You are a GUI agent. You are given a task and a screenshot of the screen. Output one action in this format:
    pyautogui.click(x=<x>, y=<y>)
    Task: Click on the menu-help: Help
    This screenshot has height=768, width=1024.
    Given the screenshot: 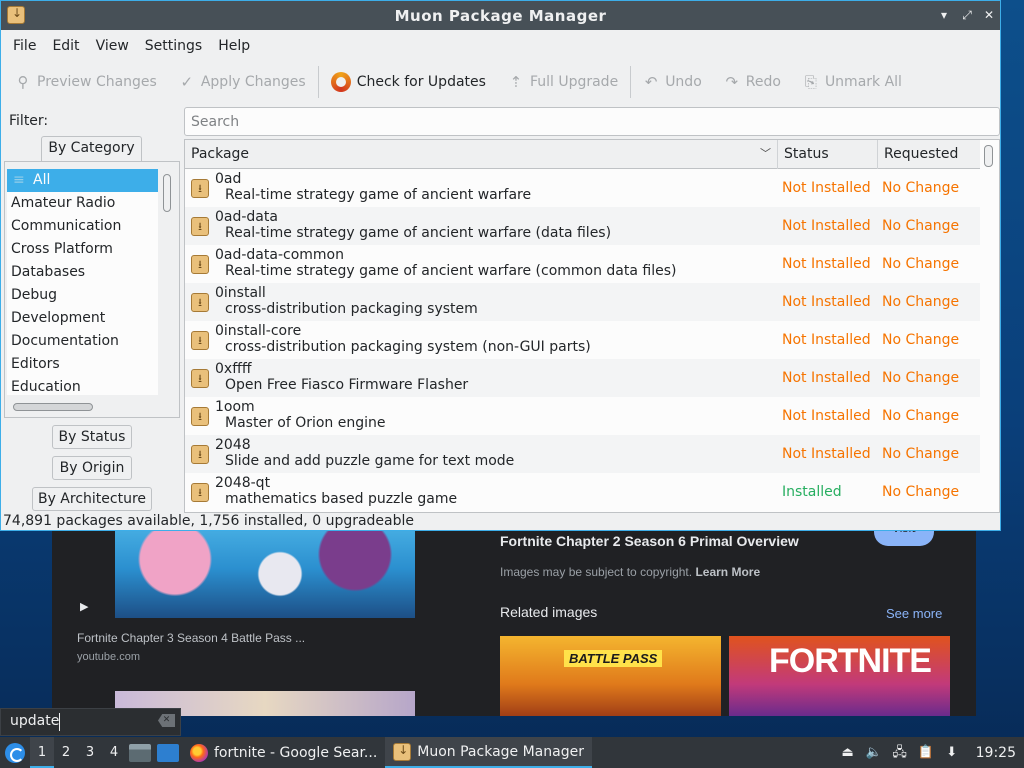 What is the action you would take?
    pyautogui.click(x=234, y=46)
    